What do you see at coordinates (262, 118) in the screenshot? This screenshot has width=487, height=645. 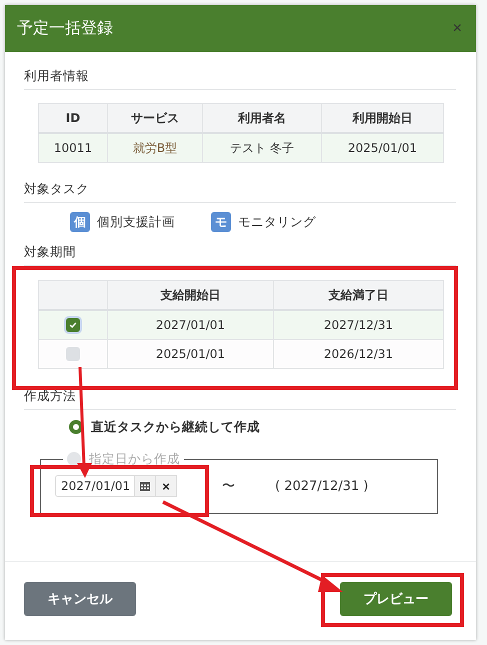 I see `column-header: 利用者名` at bounding box center [262, 118].